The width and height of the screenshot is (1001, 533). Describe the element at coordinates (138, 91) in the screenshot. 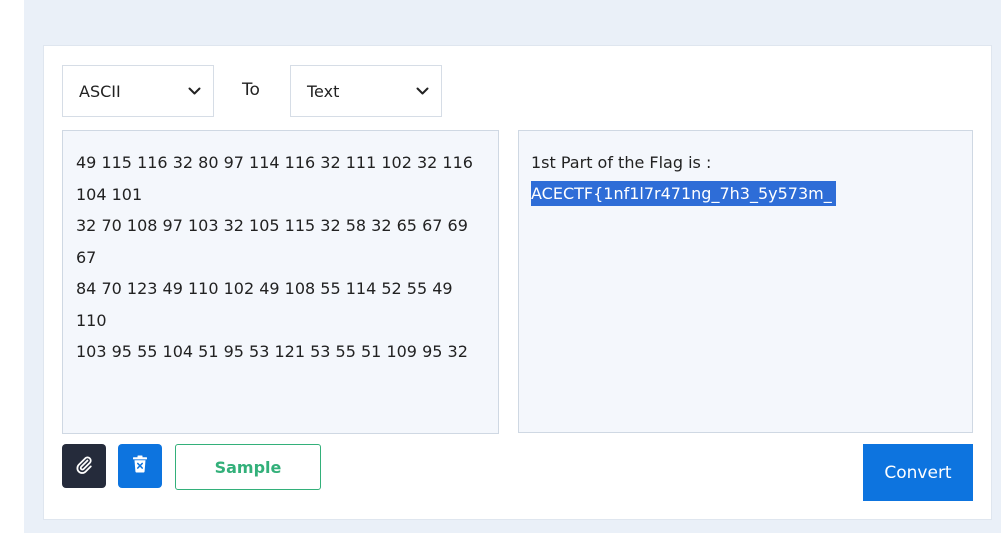

I see `from-format-select: ASCII` at that location.